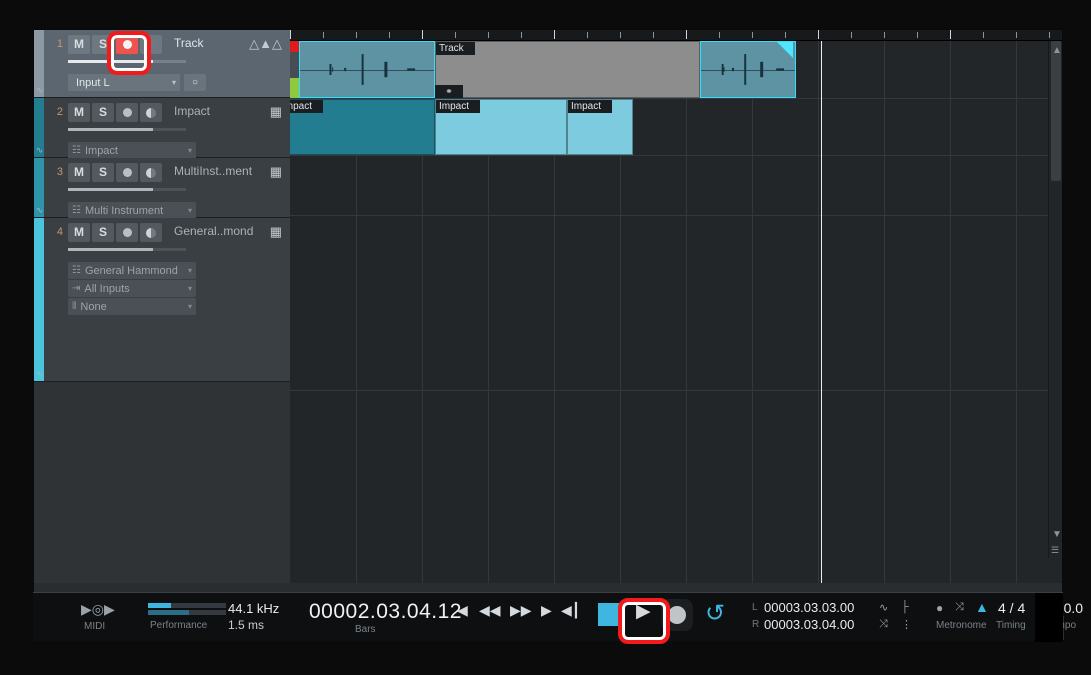  I want to click on clip-Impact-5: Impact, so click(600, 127).